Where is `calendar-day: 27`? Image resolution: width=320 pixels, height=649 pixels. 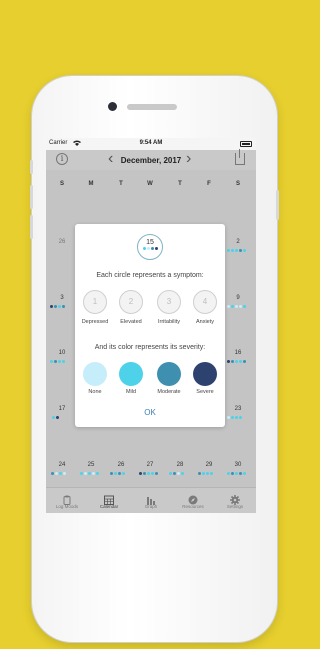
calendar-day: 27 is located at coordinates (150, 465).